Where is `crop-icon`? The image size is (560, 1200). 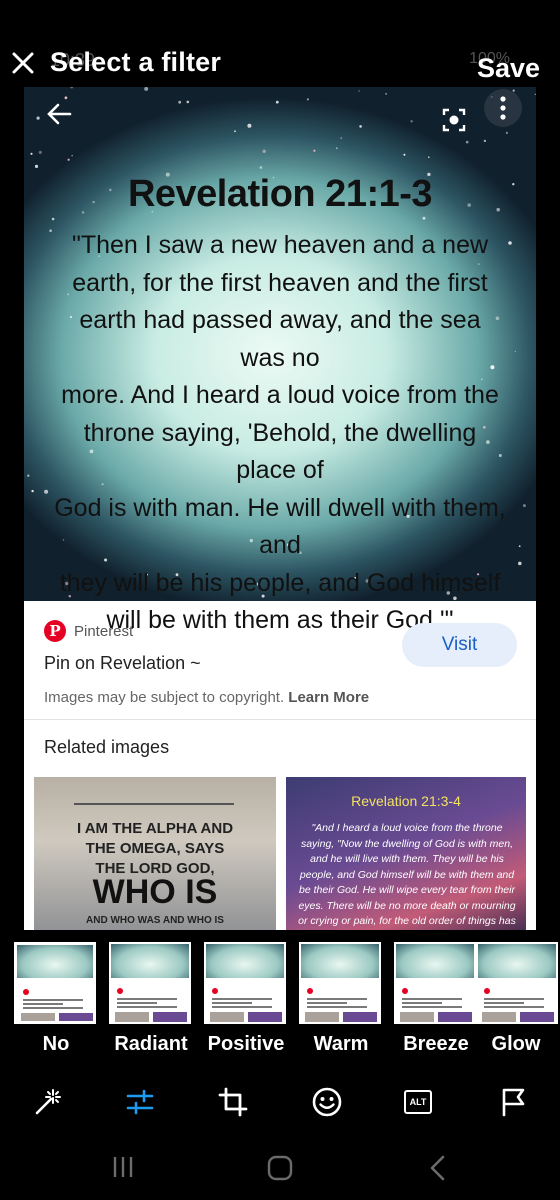
crop-icon is located at coordinates (233, 1102).